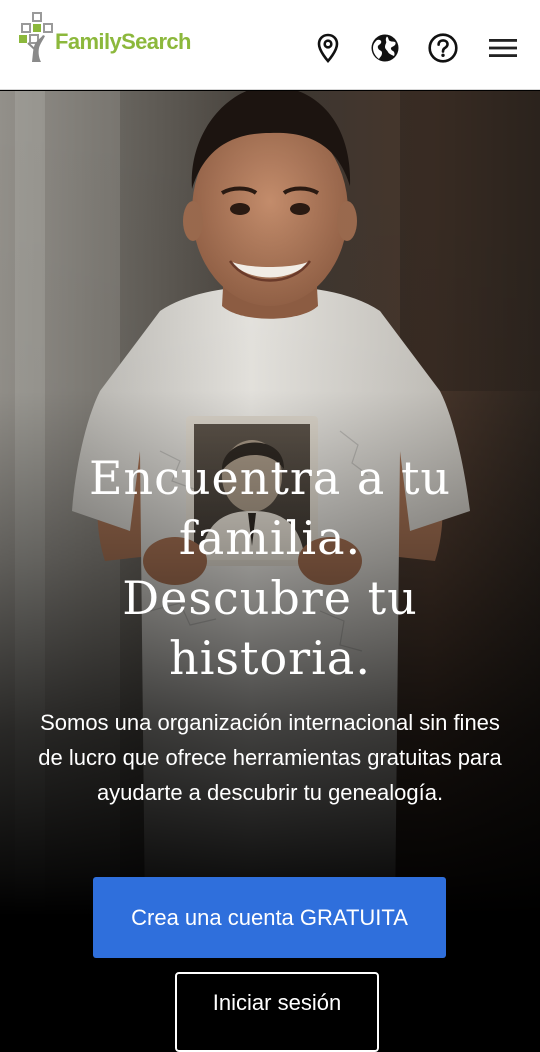 This screenshot has width=540, height=1052. Describe the element at coordinates (443, 48) in the screenshot. I see `help-icon` at that location.